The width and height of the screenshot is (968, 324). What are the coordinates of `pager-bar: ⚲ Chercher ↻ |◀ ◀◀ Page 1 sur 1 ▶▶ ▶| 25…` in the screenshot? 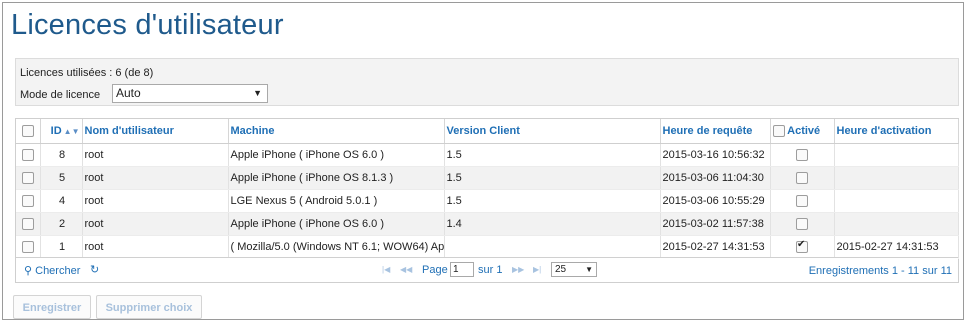 It's located at (487, 269).